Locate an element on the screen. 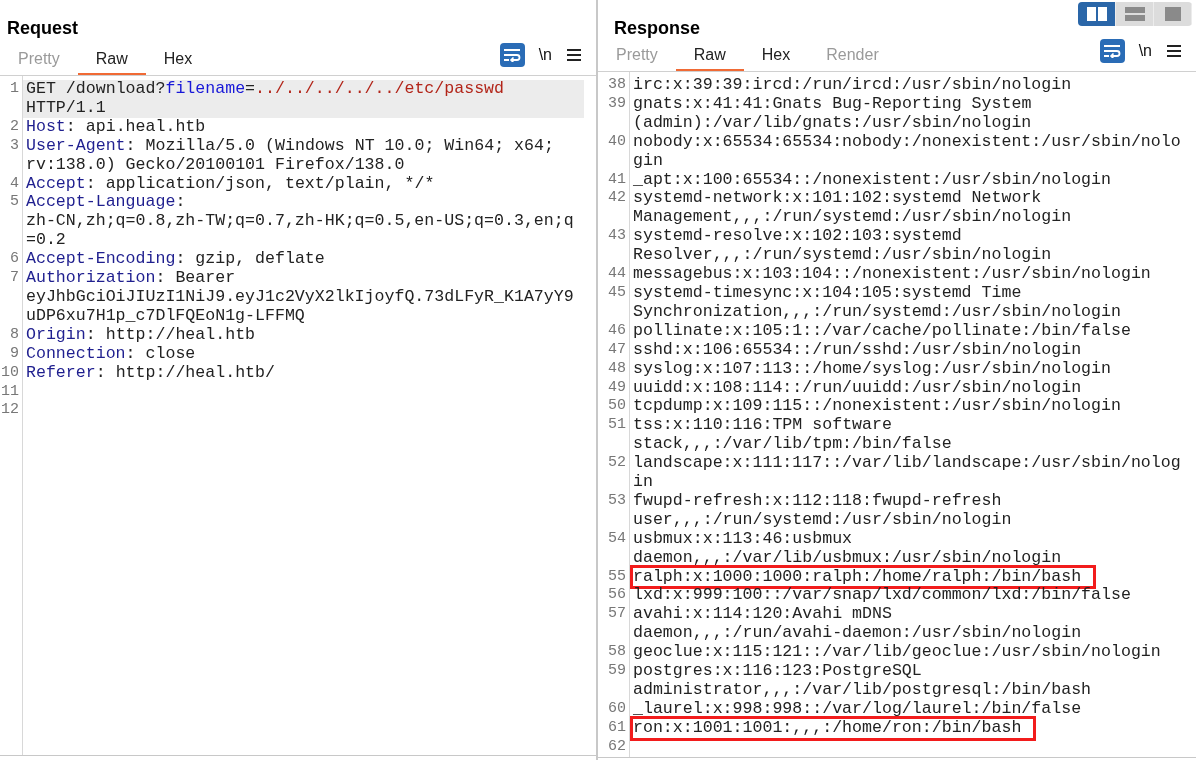 The width and height of the screenshot is (1196, 760). line-number: 39 is located at coordinates (617, 104).